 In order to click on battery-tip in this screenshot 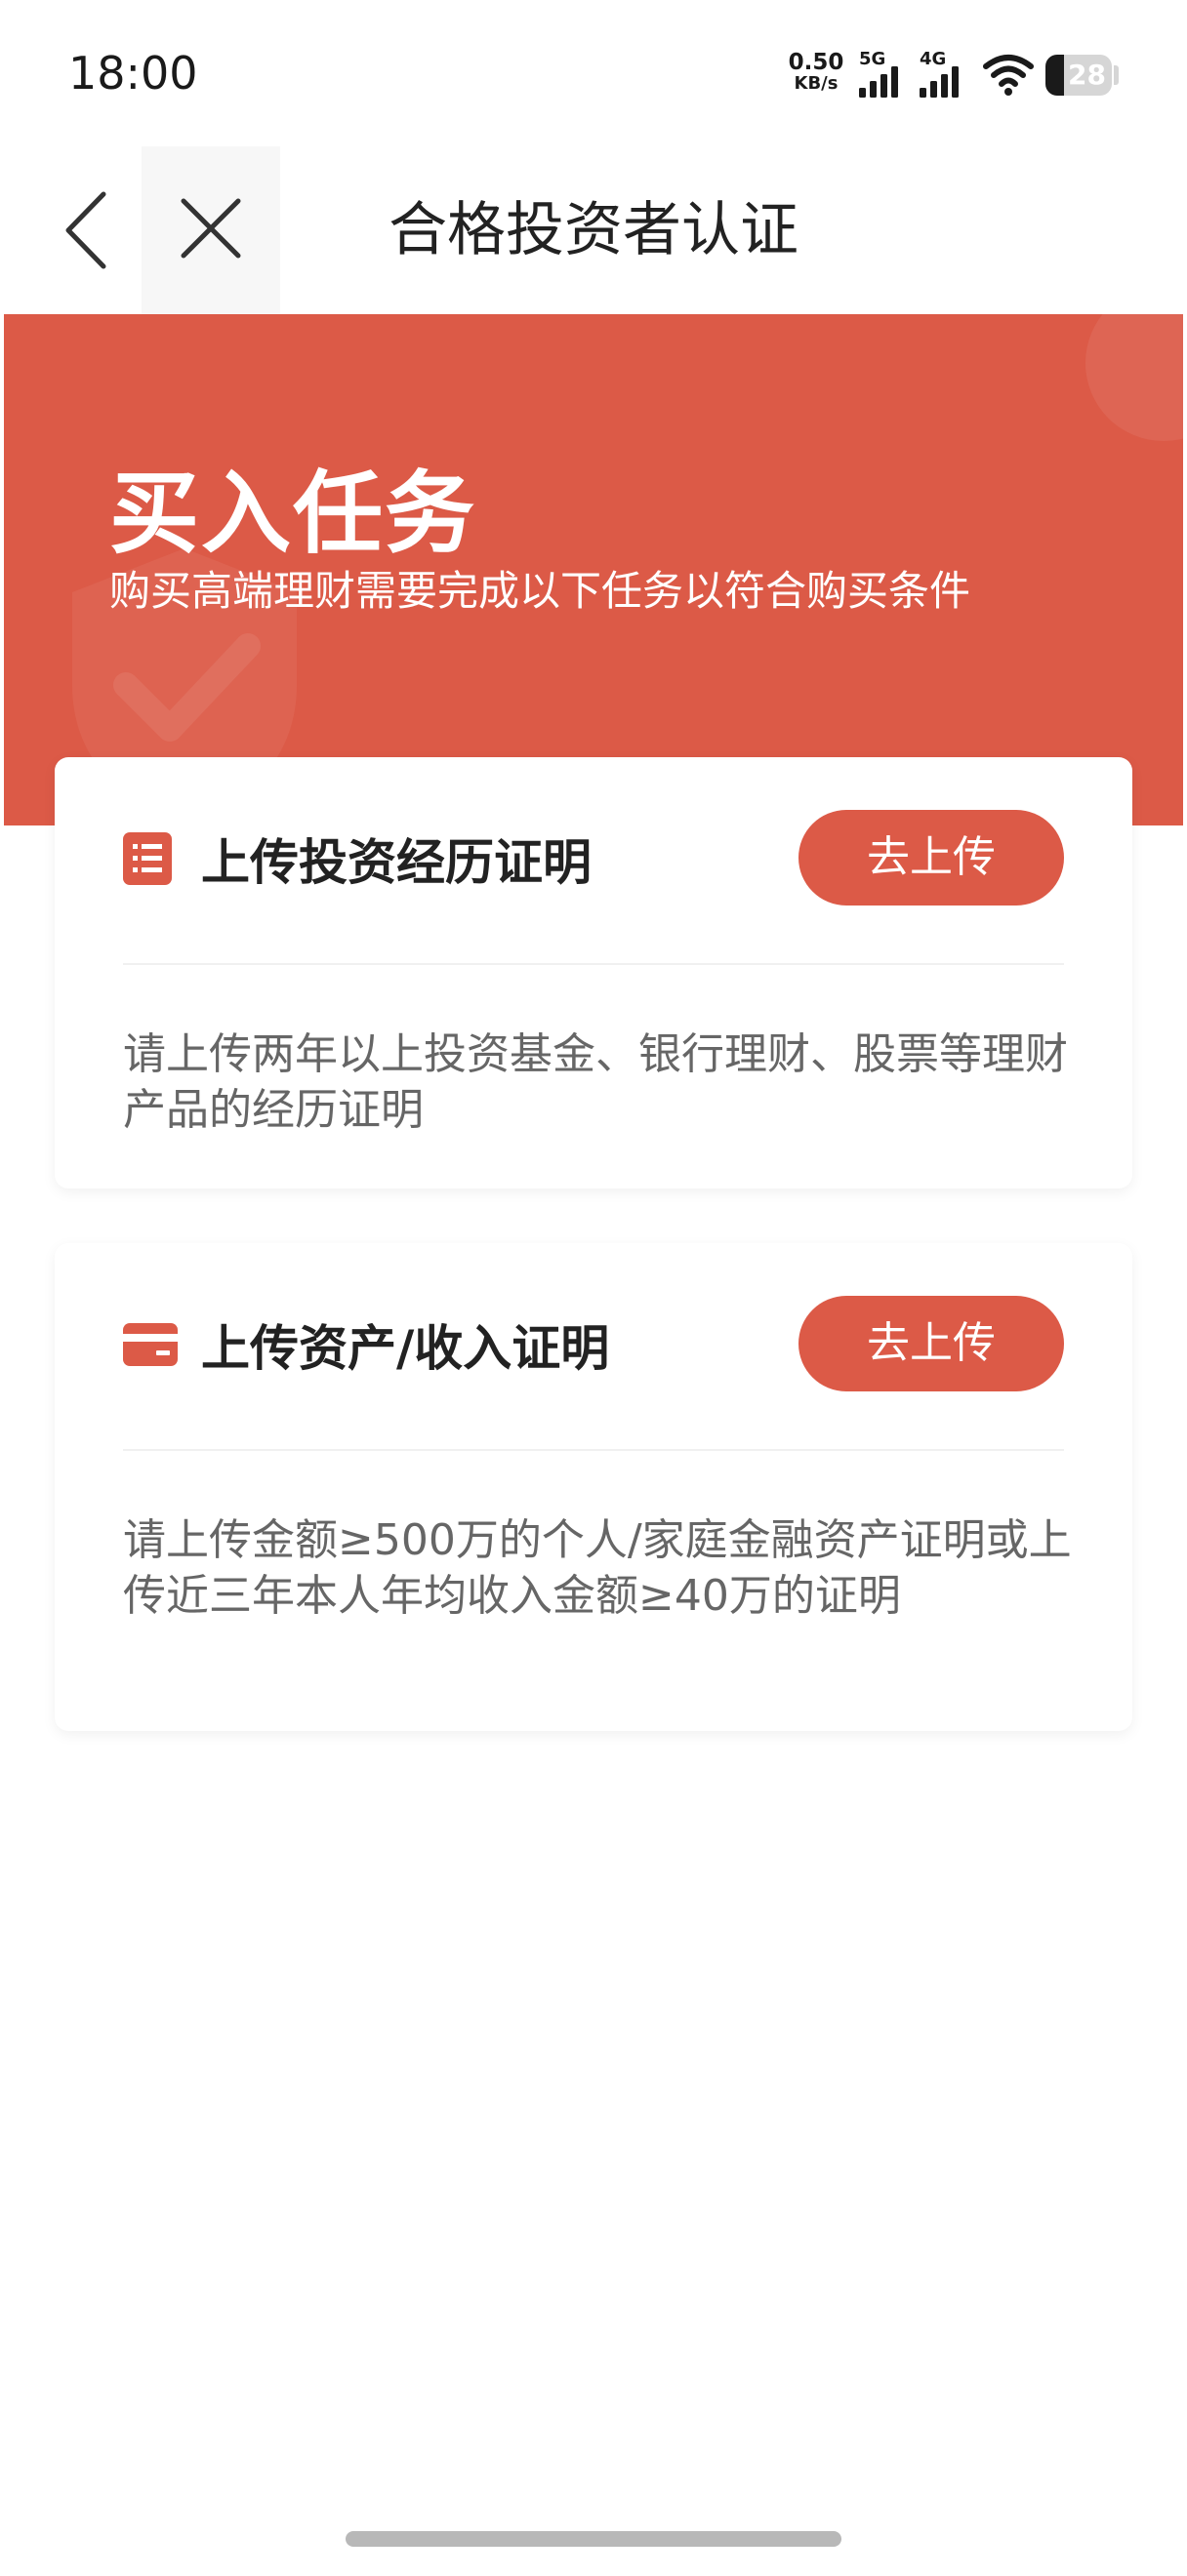, I will do `click(1116, 75)`.